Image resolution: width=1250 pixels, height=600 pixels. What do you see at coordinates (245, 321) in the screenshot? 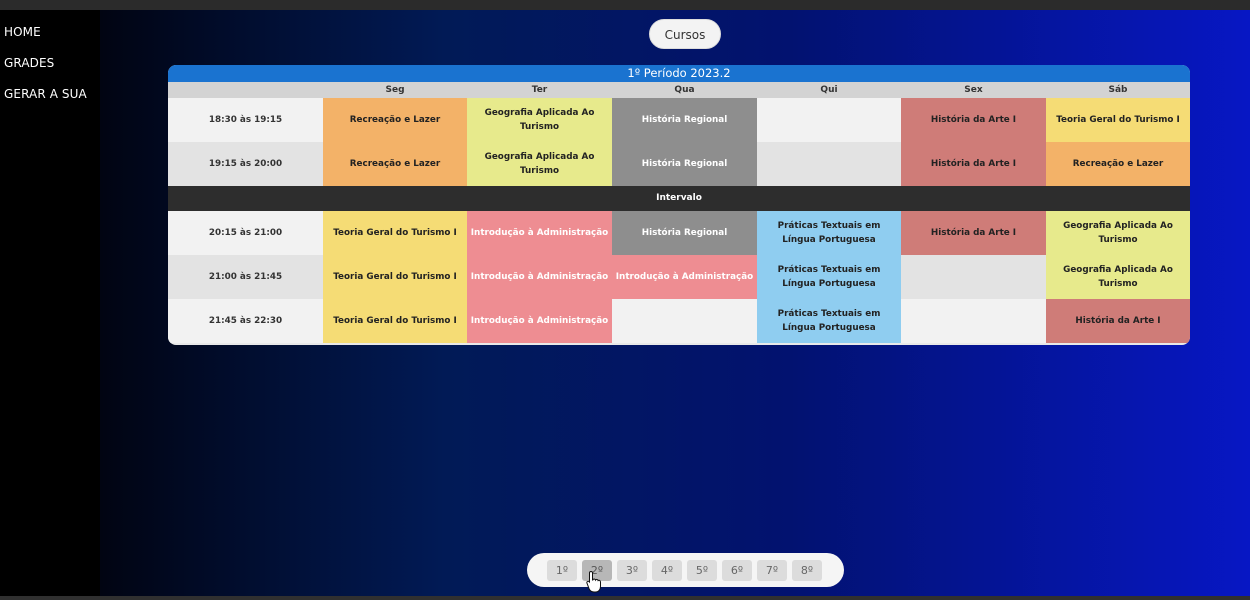
I see `time-slot: 21:45 às 22:30` at bounding box center [245, 321].